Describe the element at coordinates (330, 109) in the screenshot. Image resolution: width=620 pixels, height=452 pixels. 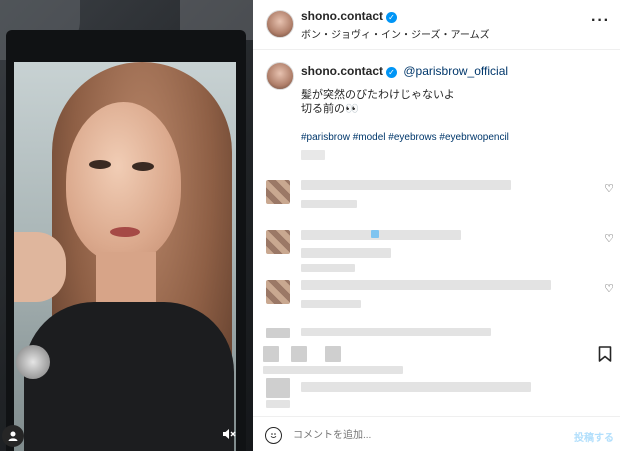
I see `caption-line: 切る前の👀` at that location.